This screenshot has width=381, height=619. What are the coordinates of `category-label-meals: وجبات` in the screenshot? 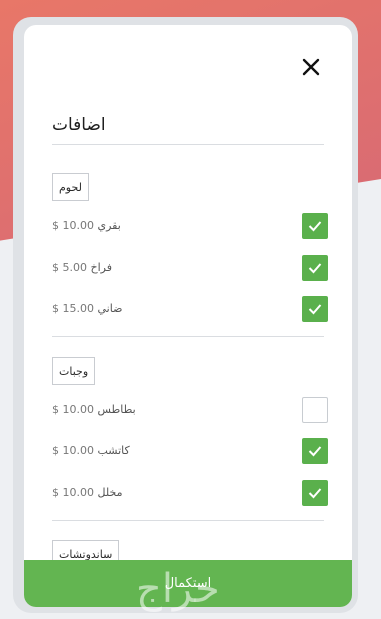 It's located at (74, 371).